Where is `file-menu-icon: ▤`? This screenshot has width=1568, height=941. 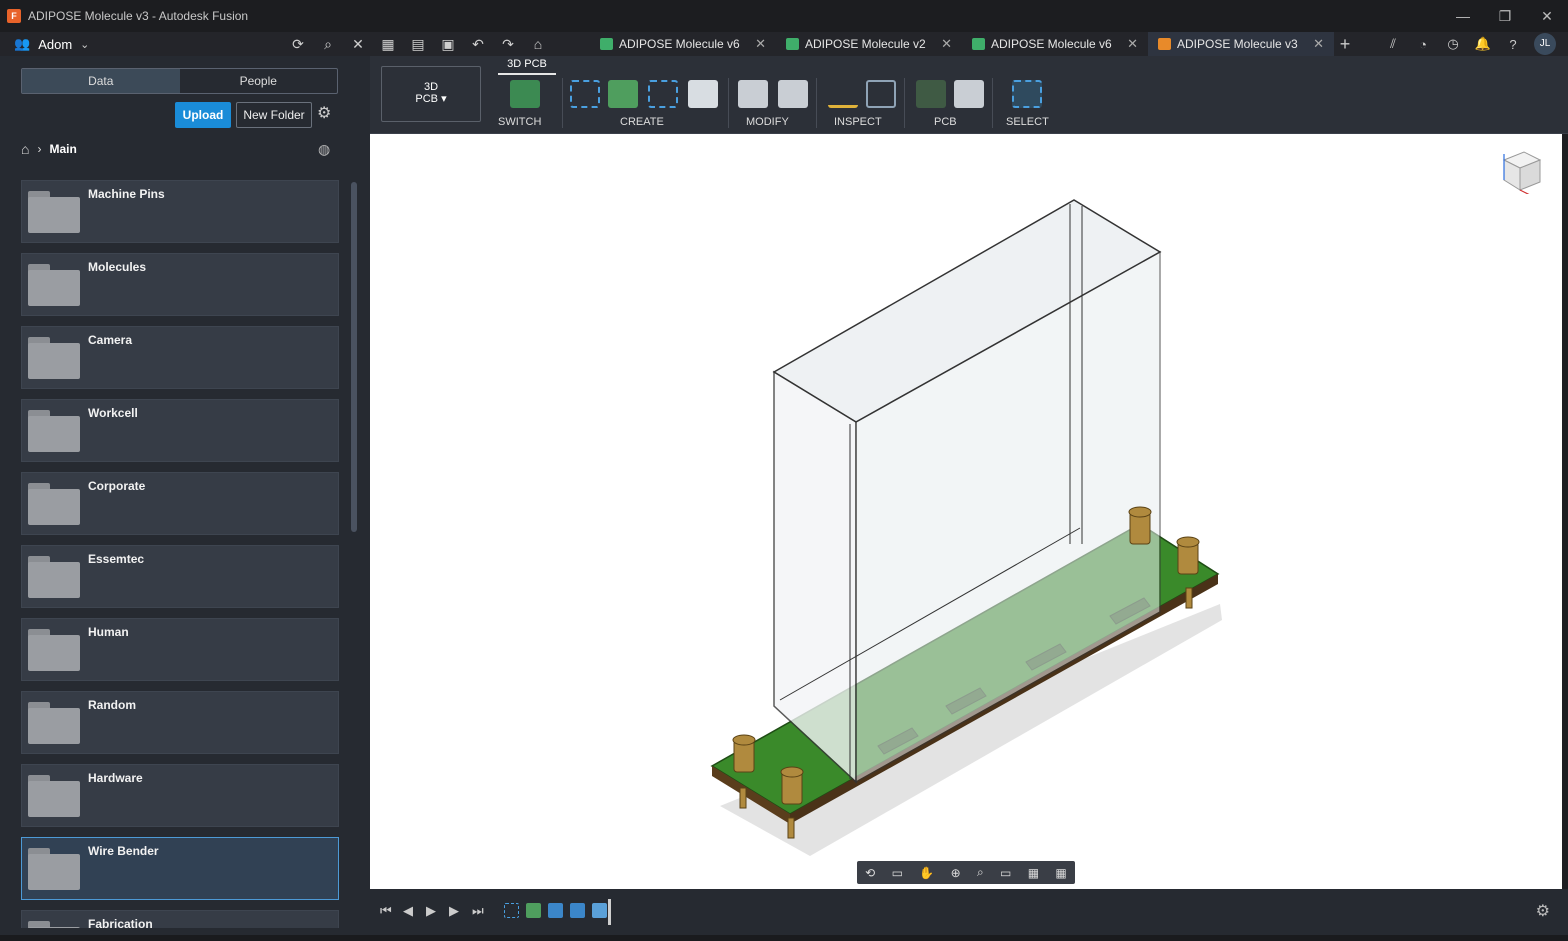 file-menu-icon: ▤ is located at coordinates (418, 44).